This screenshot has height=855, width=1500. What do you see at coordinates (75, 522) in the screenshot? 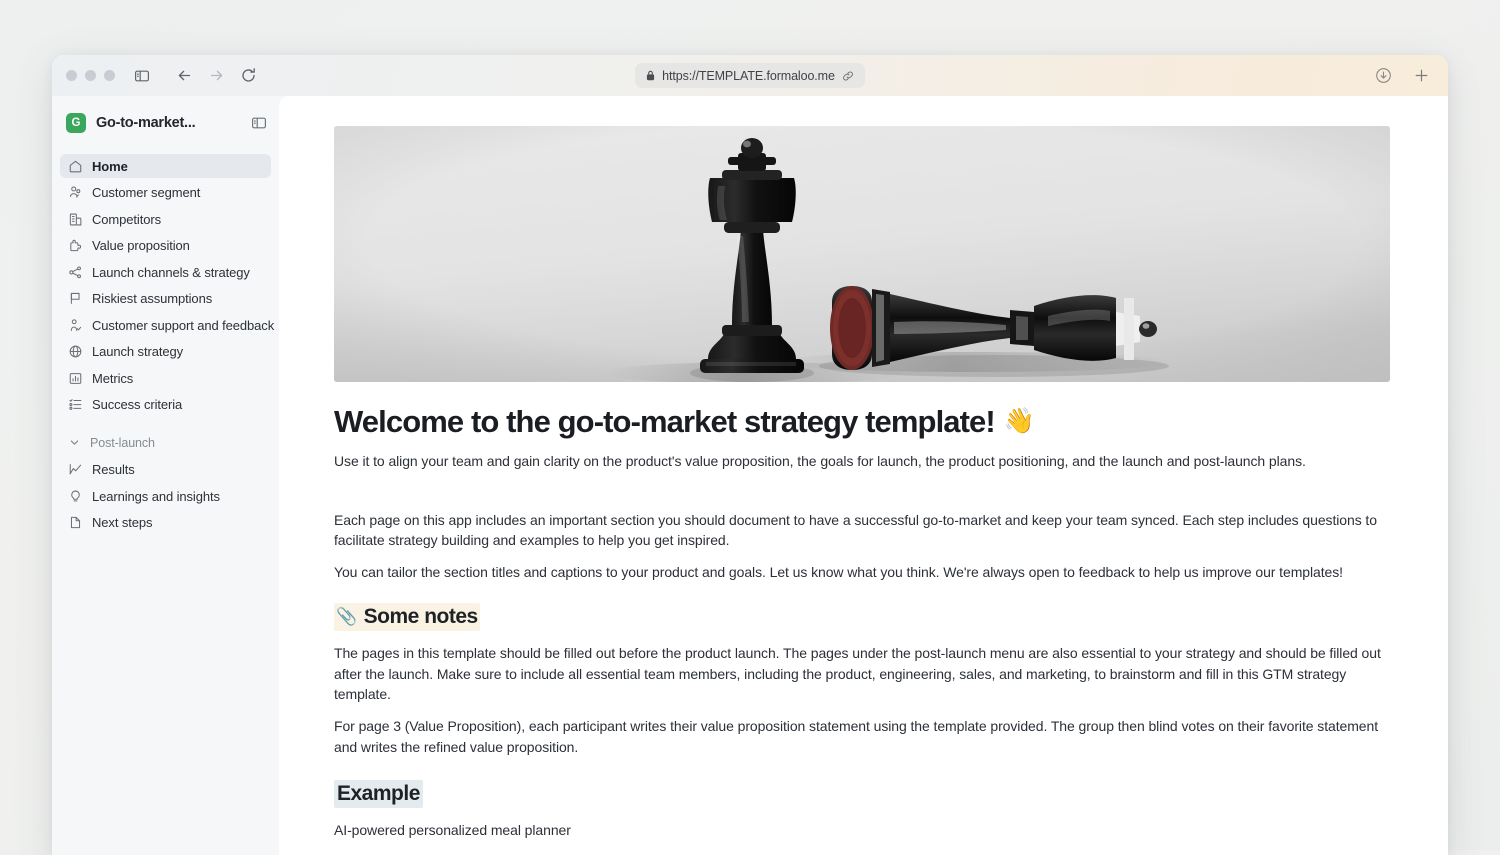
I see `file-icon` at bounding box center [75, 522].